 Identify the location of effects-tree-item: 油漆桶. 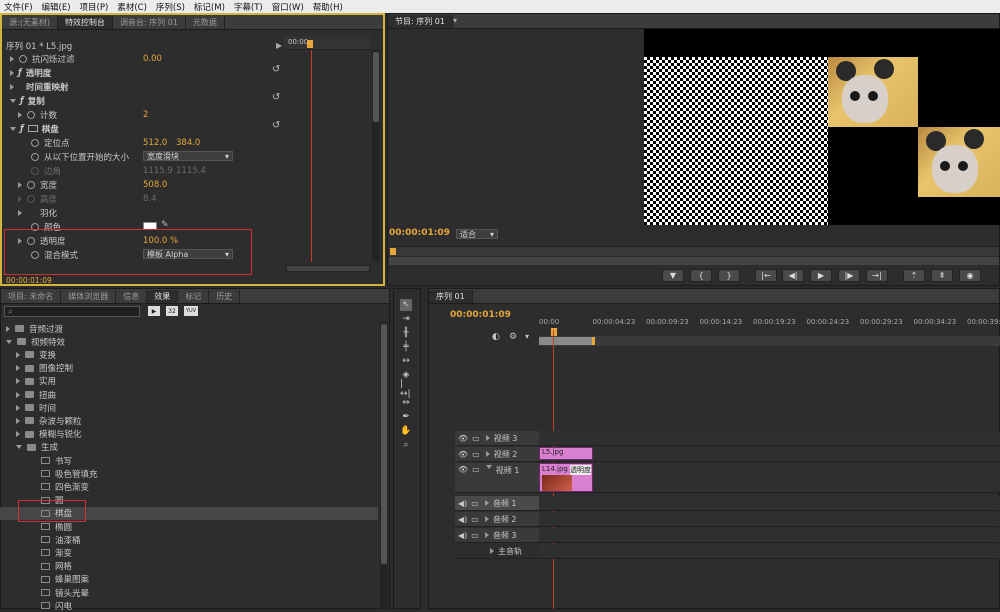
(189, 539).